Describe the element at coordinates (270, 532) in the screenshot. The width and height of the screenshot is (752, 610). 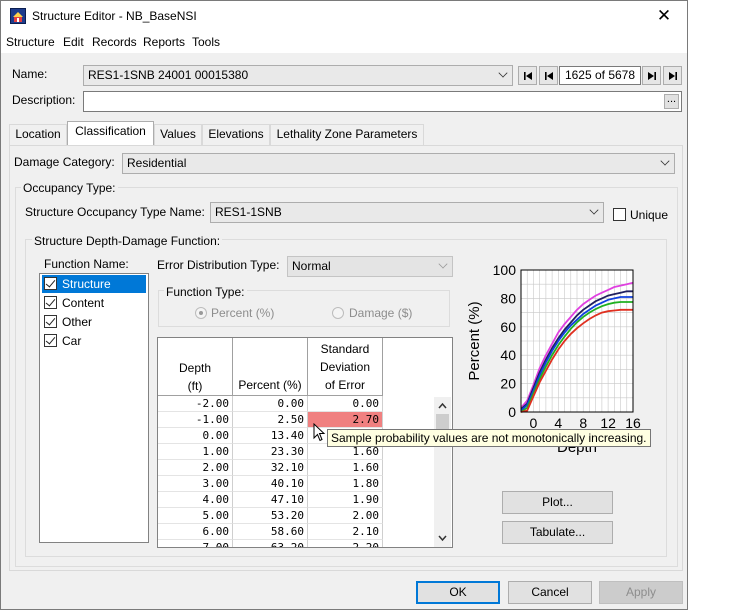
I see `percent-cell: 58.60` at that location.